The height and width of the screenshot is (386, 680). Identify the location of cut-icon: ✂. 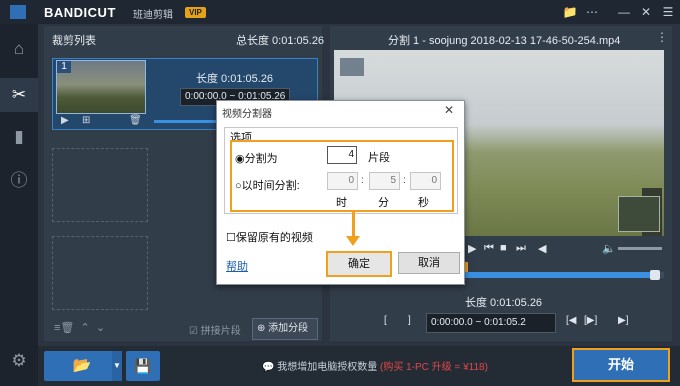
(19, 95).